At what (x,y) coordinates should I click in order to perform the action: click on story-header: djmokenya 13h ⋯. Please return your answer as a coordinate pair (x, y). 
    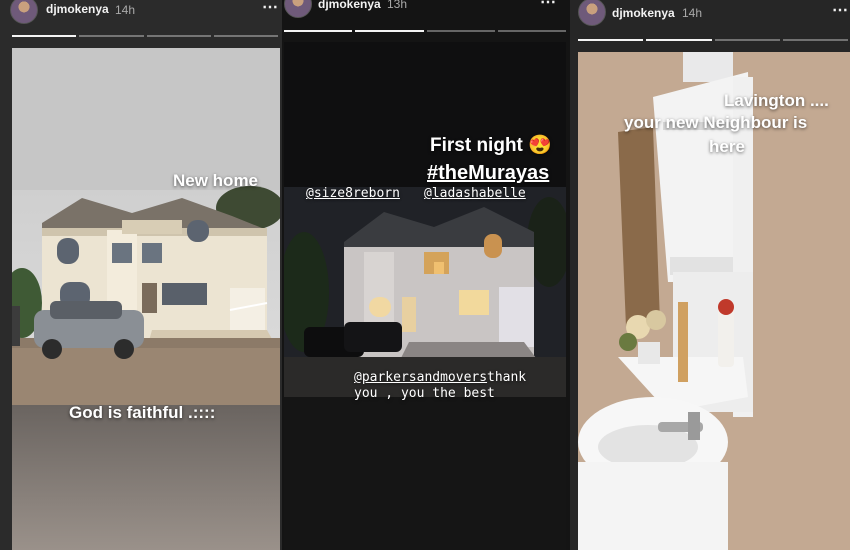
    Looking at the image, I should click on (426, 20).